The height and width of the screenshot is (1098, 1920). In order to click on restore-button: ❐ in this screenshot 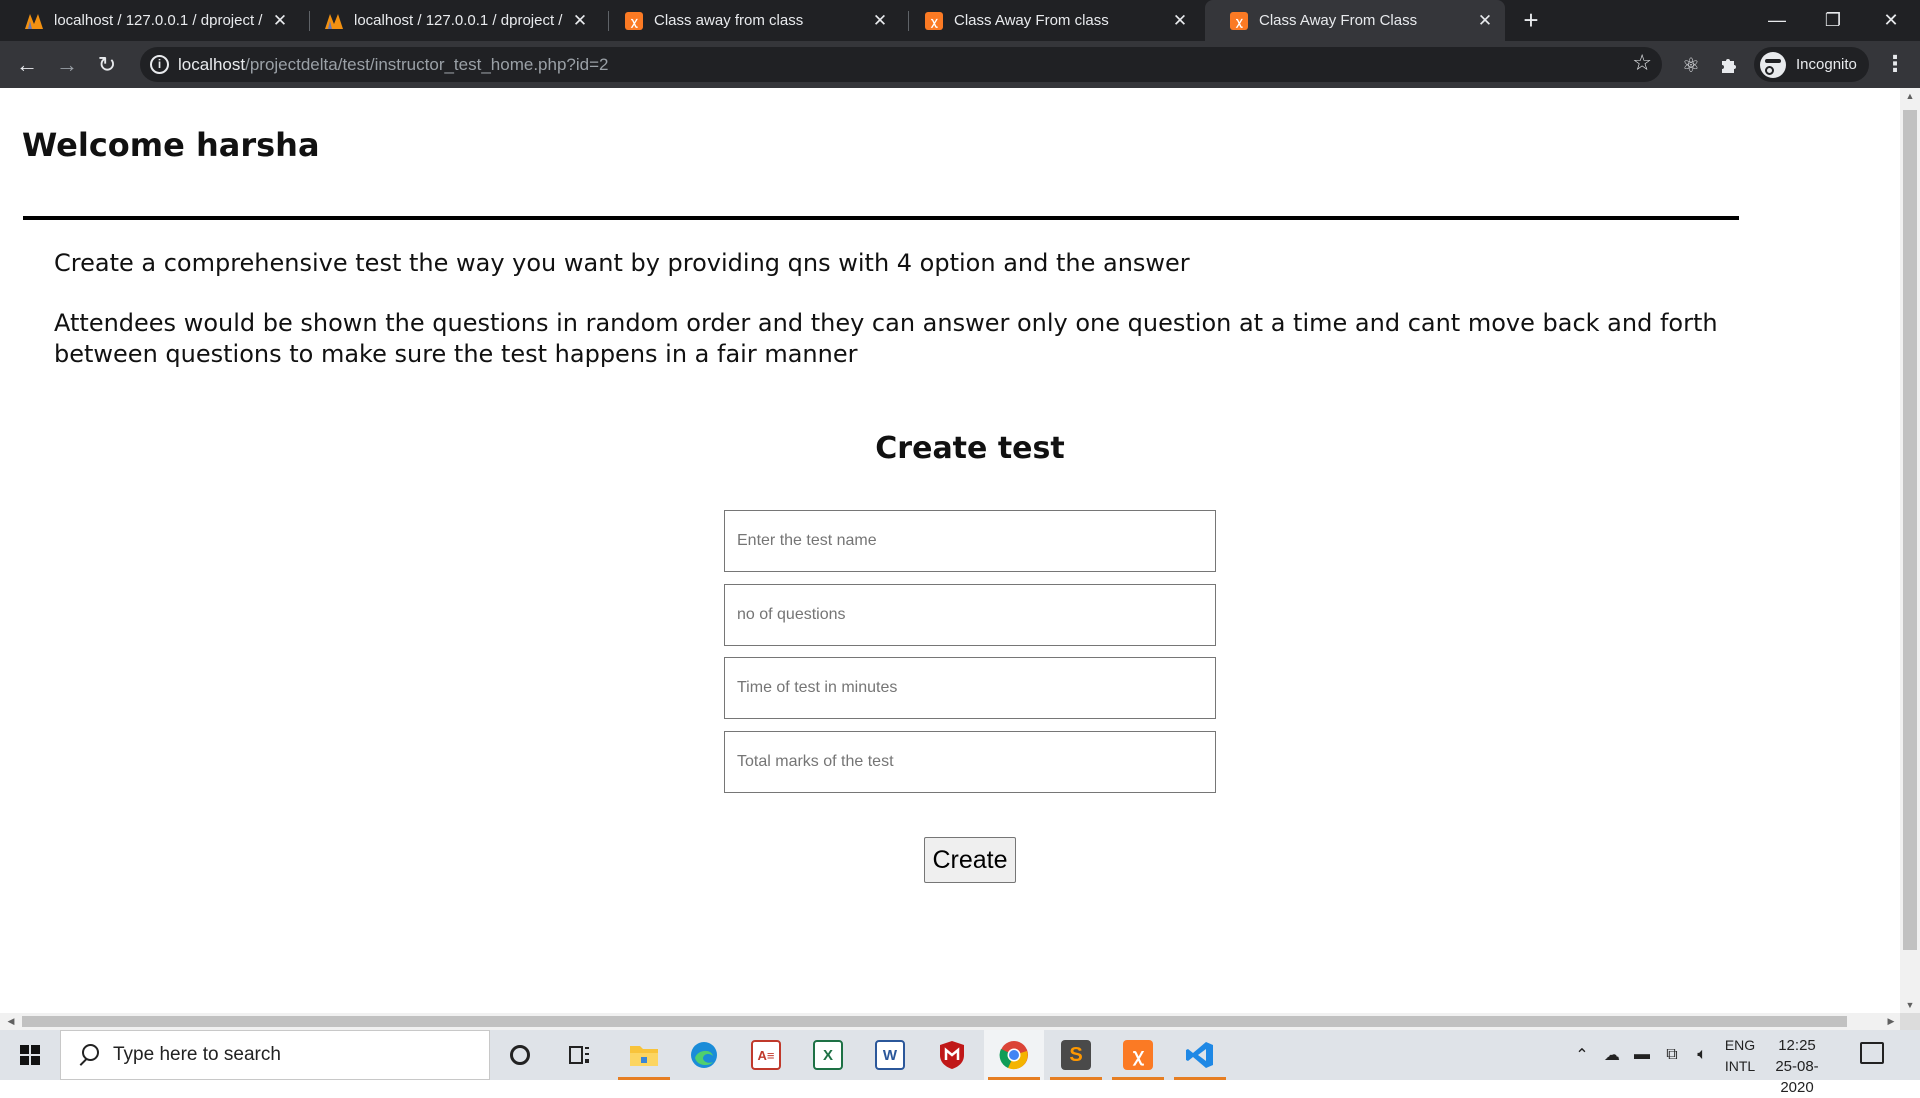, I will do `click(1833, 20)`.